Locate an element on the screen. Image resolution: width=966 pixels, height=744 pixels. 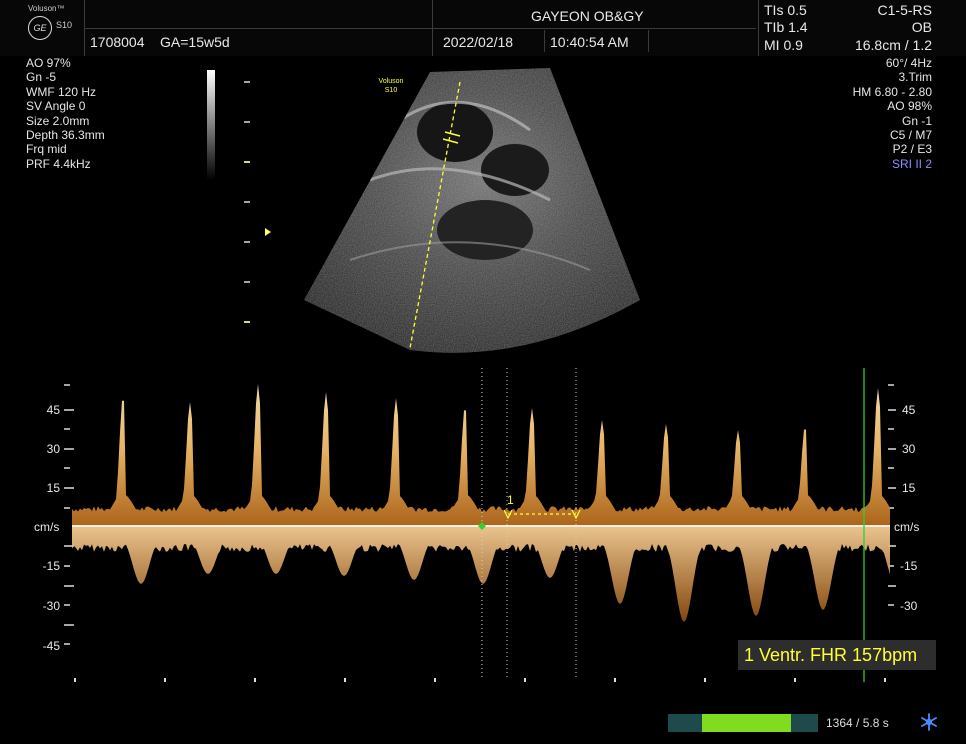
scale-right-30: 30 is located at coordinates (909, 449).